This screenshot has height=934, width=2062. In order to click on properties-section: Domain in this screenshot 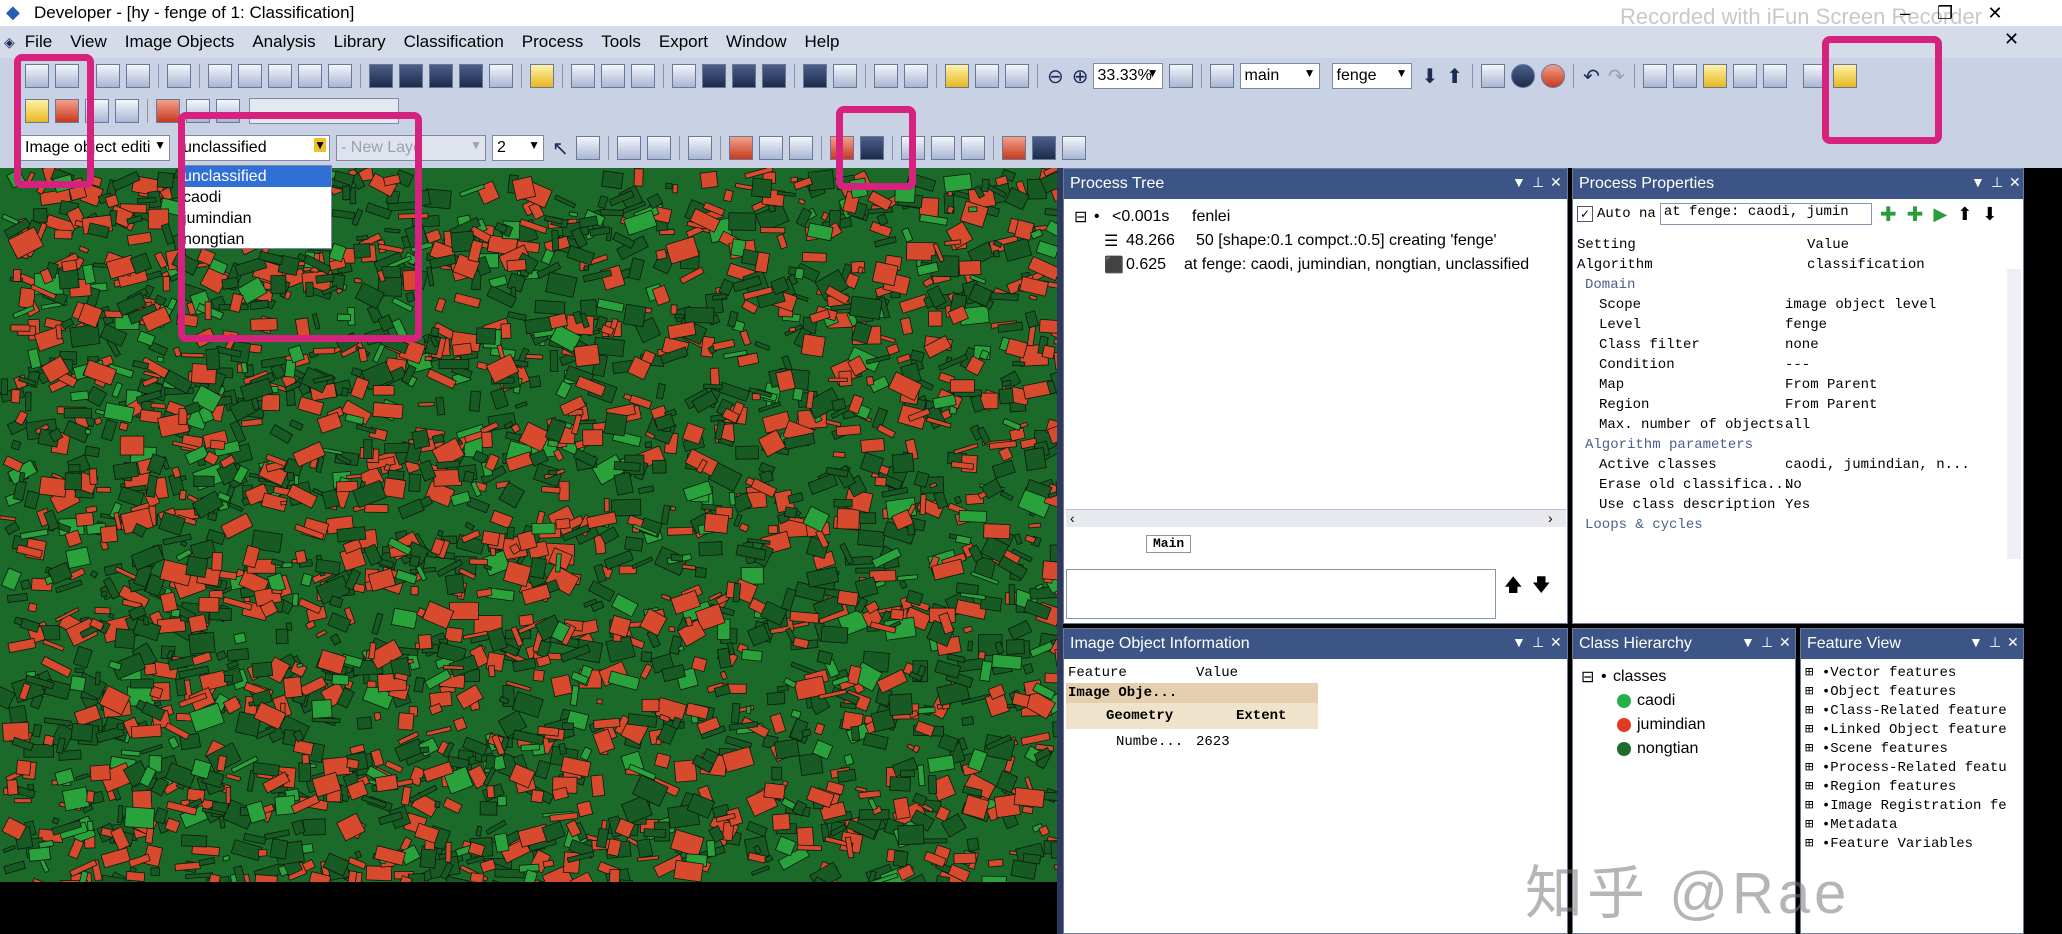, I will do `click(1798, 285)`.